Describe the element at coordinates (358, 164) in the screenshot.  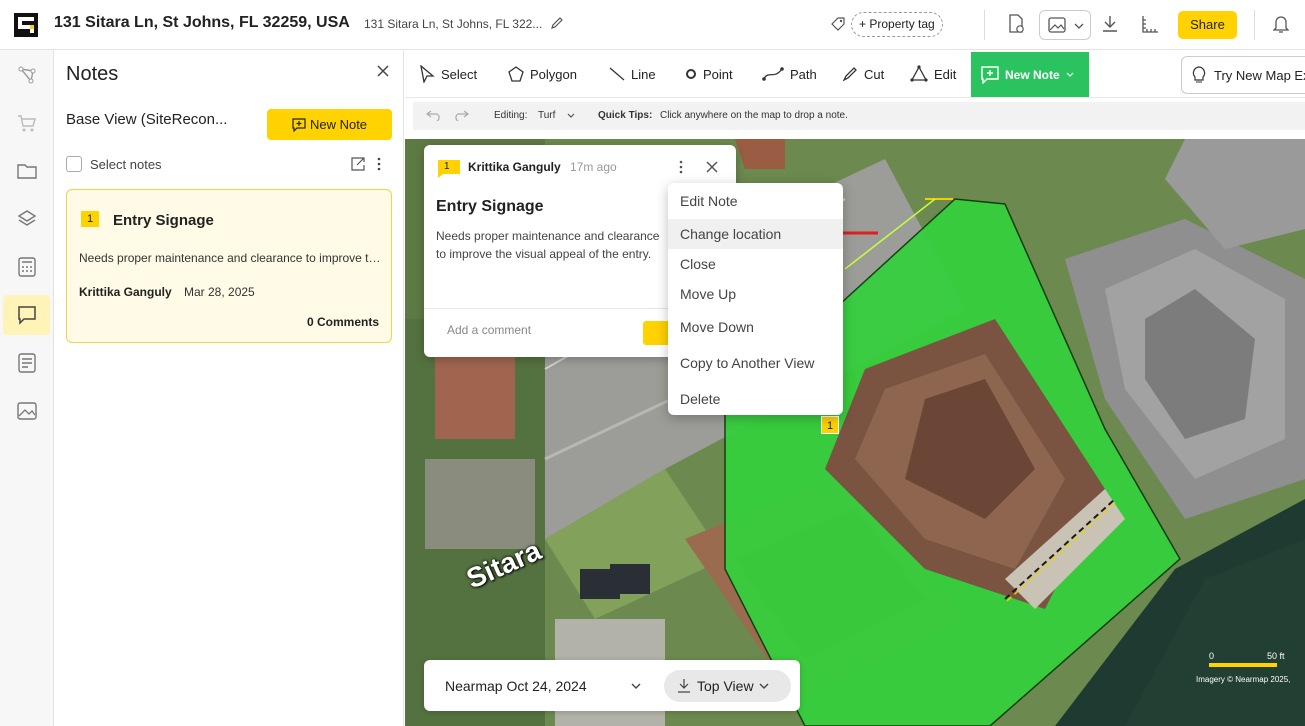
I see `export-icon` at that location.